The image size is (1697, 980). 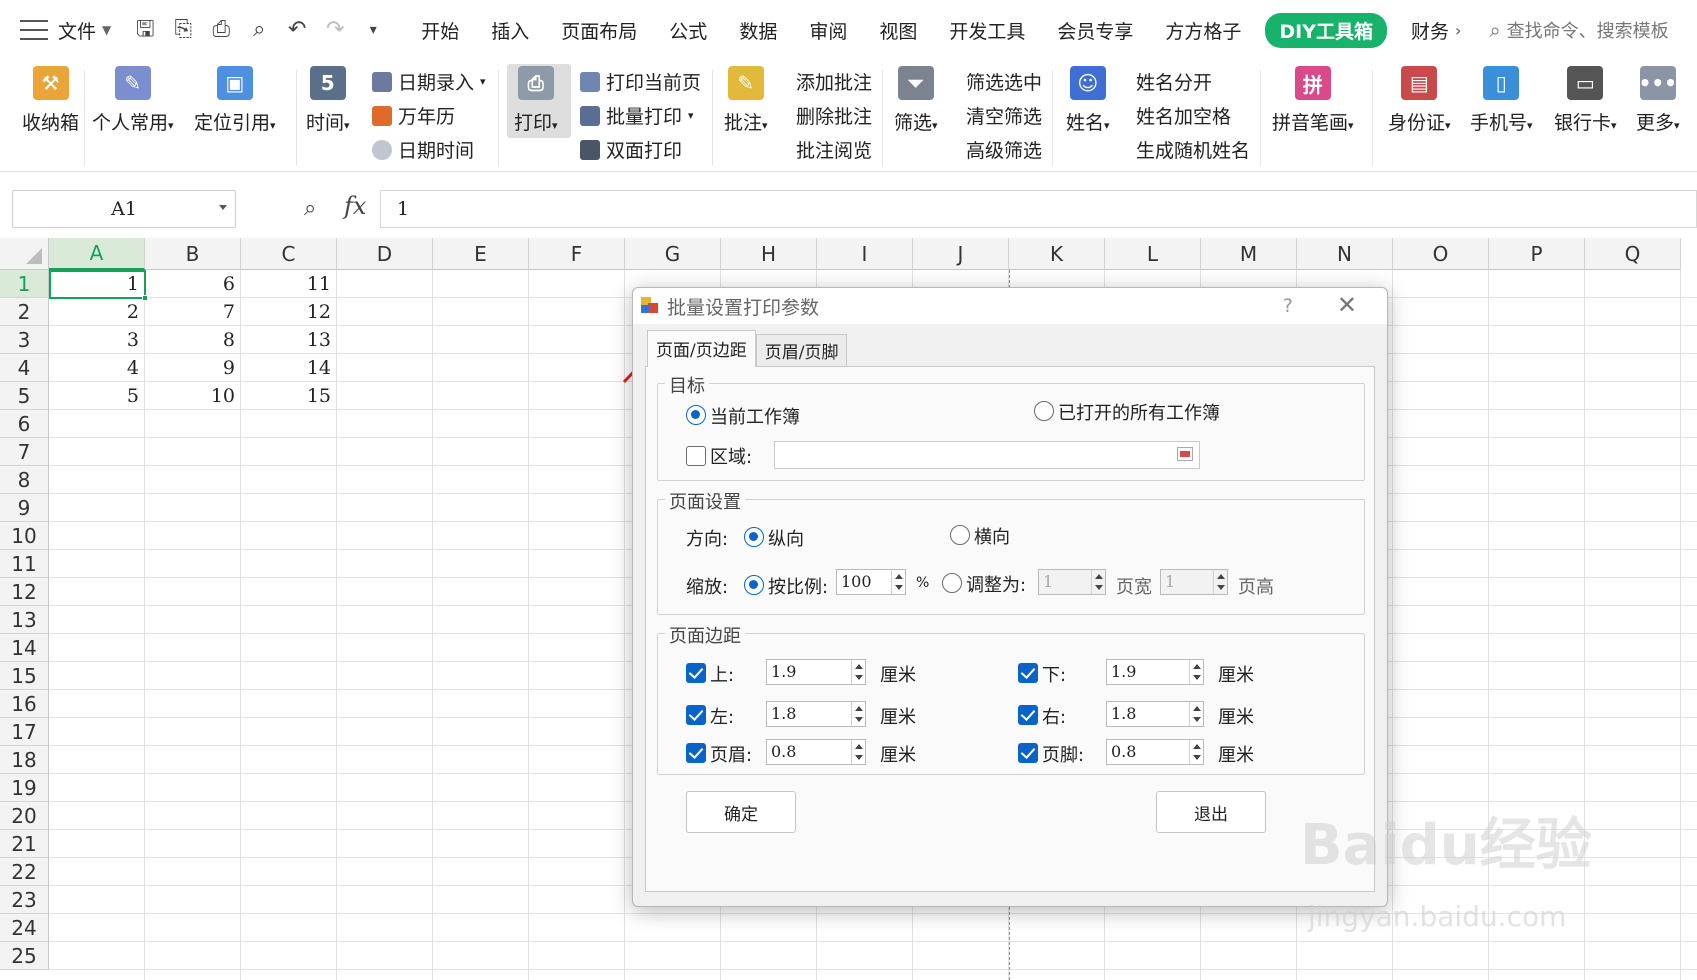 What do you see at coordinates (193, 284) in the screenshot?
I see `cell-b1: 6` at bounding box center [193, 284].